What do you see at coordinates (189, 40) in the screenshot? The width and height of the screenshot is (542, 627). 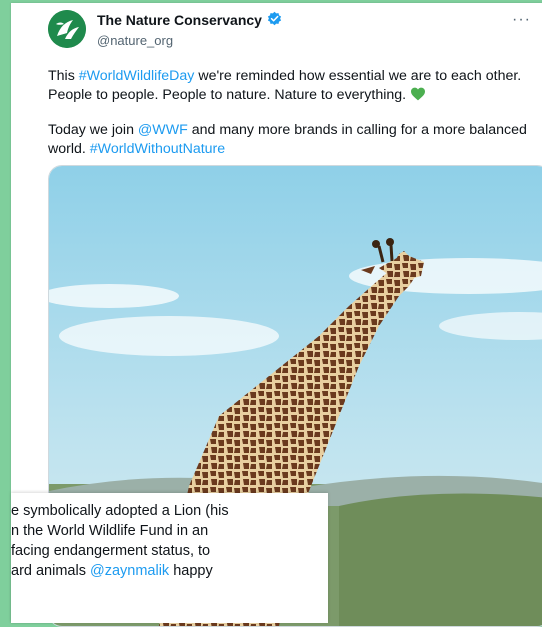 I see `author-handle: @nature_org` at bounding box center [189, 40].